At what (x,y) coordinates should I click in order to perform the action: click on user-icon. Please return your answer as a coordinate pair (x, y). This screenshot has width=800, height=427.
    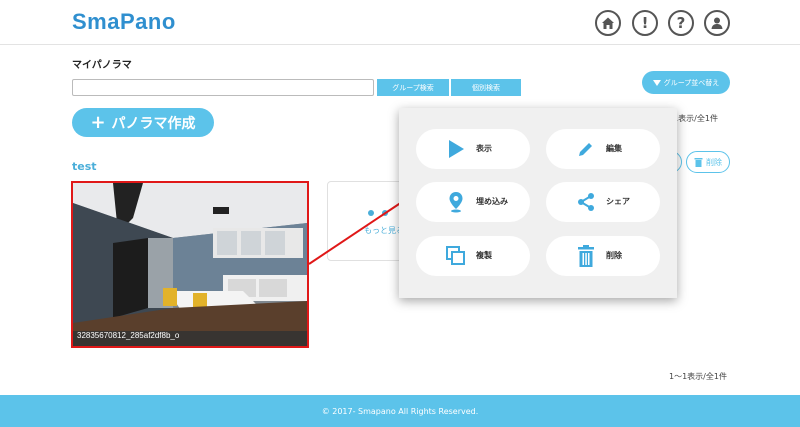
    Looking at the image, I should click on (717, 23).